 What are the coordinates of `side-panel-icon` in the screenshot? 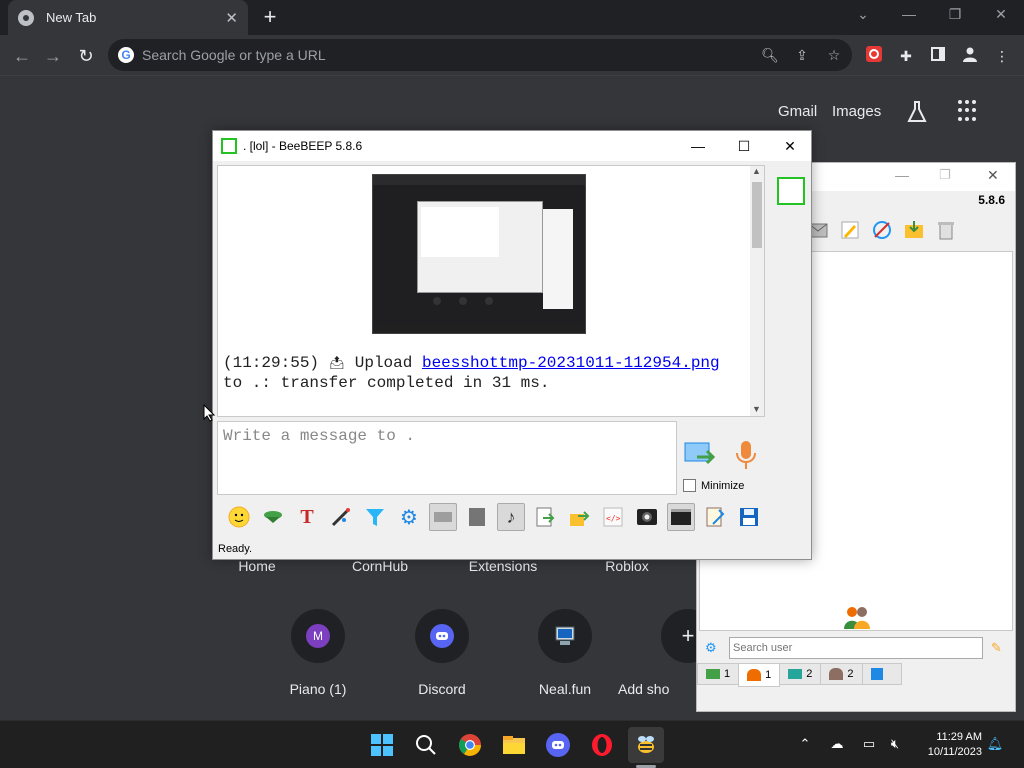 It's located at (938, 56).